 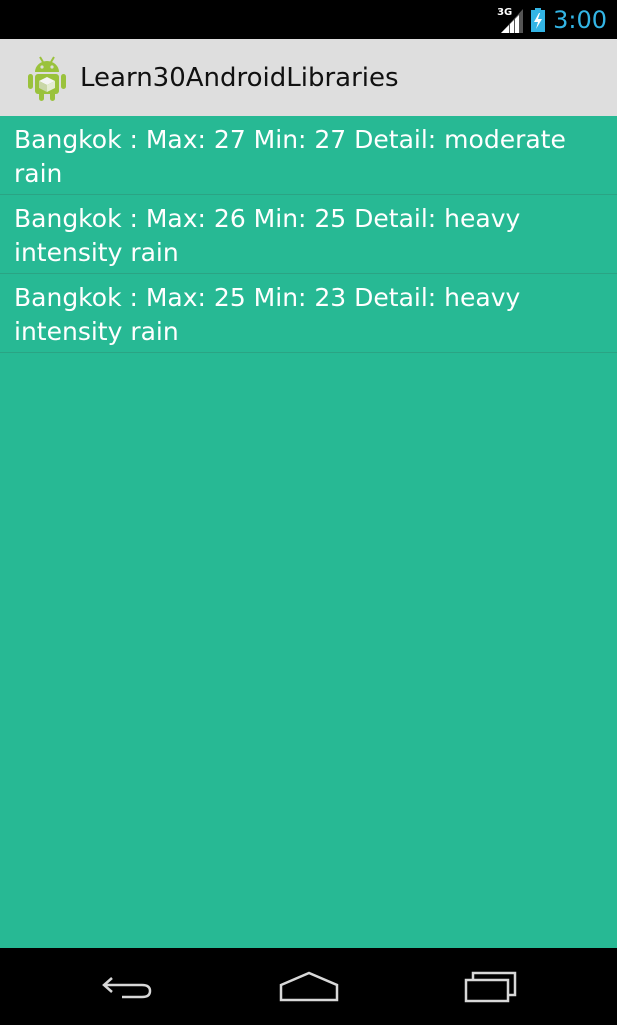 I want to click on home-button, so click(x=309, y=986).